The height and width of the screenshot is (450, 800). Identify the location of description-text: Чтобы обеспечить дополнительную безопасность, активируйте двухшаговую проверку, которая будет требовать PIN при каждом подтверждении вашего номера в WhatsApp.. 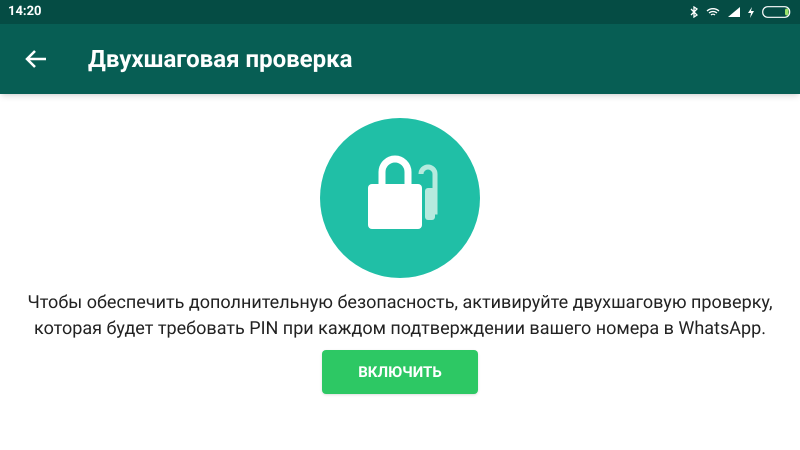
(400, 316).